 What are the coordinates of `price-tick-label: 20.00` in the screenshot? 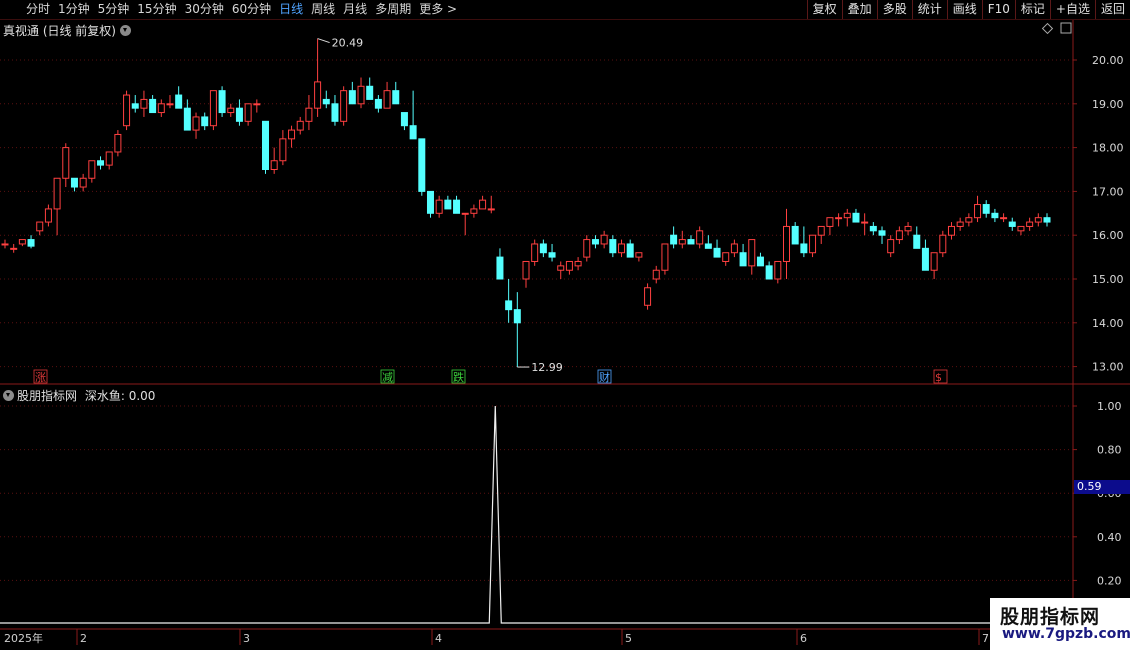 It's located at (1108, 60).